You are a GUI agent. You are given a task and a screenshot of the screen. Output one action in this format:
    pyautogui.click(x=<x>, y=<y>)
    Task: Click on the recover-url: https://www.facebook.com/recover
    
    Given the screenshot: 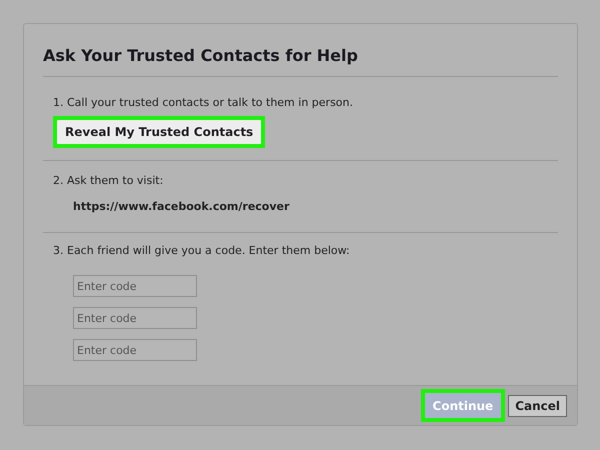 What is the action you would take?
    pyautogui.click(x=181, y=207)
    